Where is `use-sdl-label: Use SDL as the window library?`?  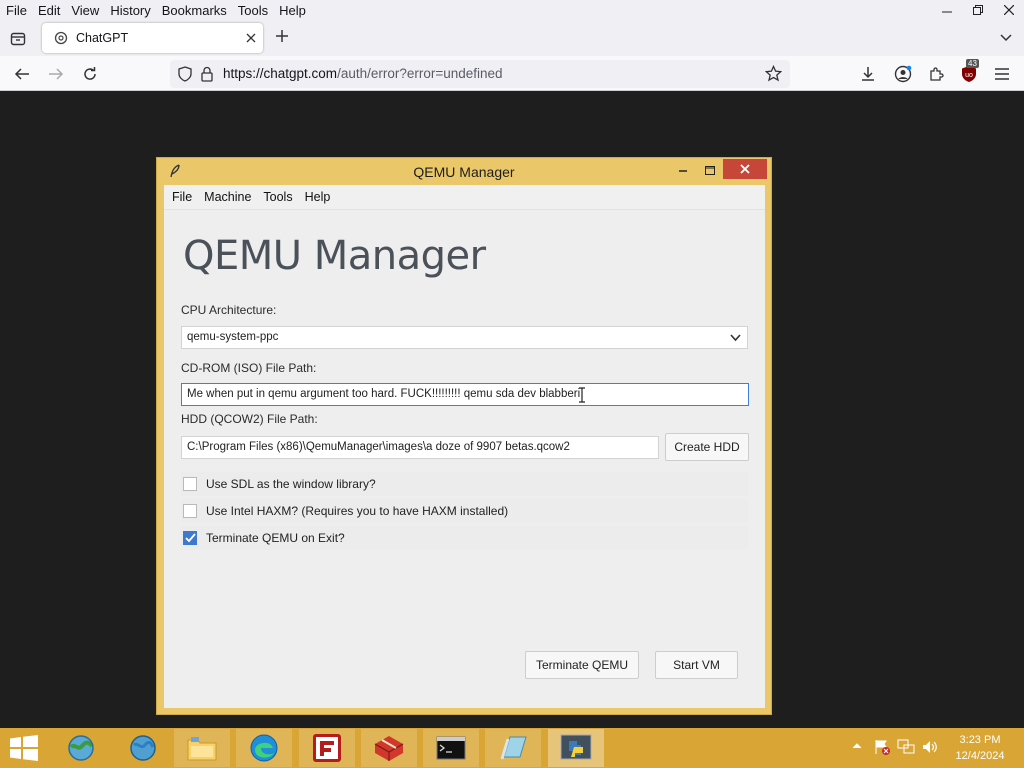 use-sdl-label: Use SDL as the window library? is located at coordinates (291, 484).